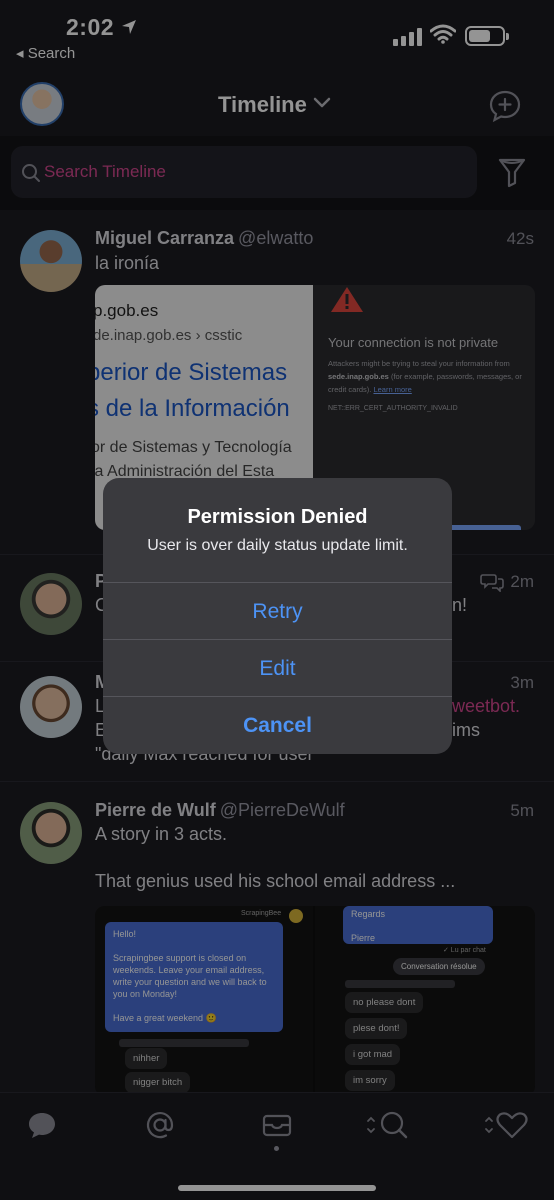 Image resolution: width=554 pixels, height=1200 pixels. Describe the element at coordinates (277, 545) in the screenshot. I see `alert-message: User is over daily status update limit.` at that location.